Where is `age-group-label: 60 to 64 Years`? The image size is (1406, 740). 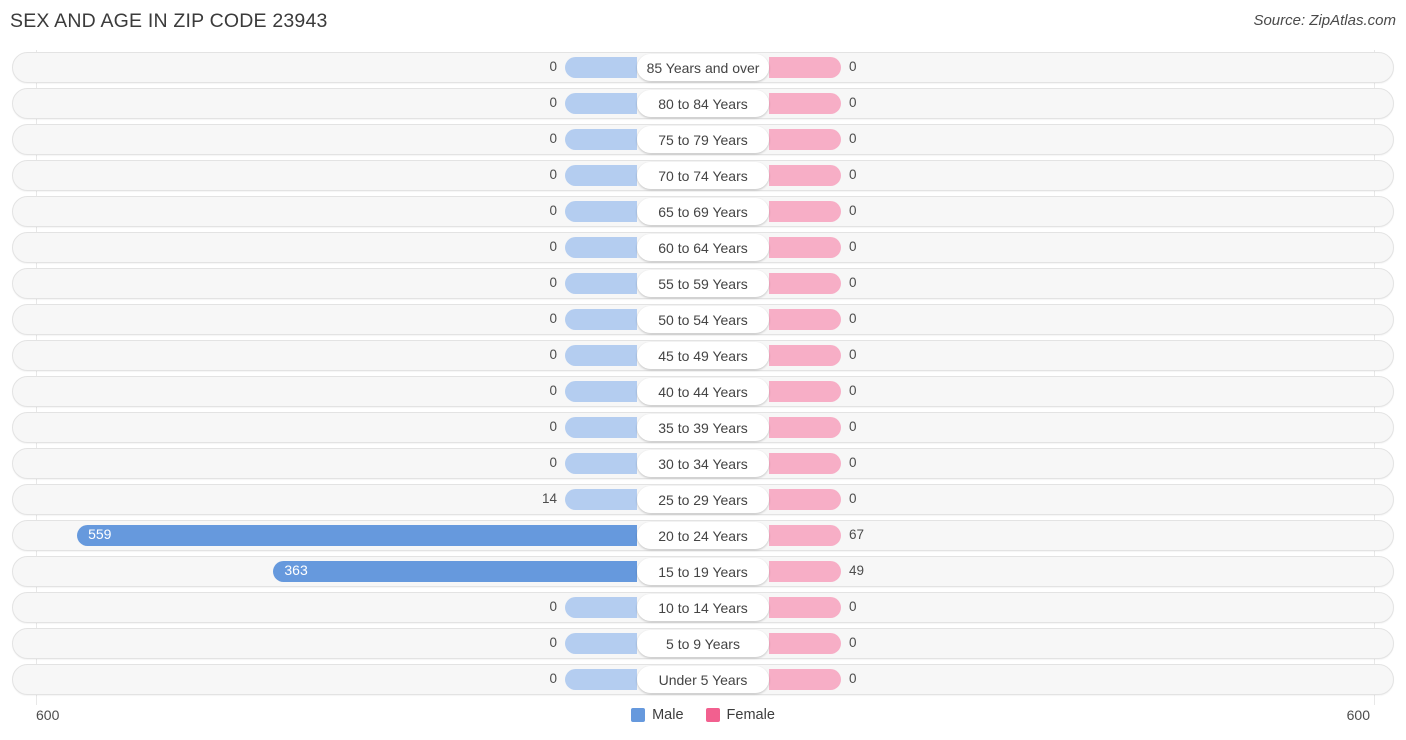 age-group-label: 60 to 64 Years is located at coordinates (703, 247).